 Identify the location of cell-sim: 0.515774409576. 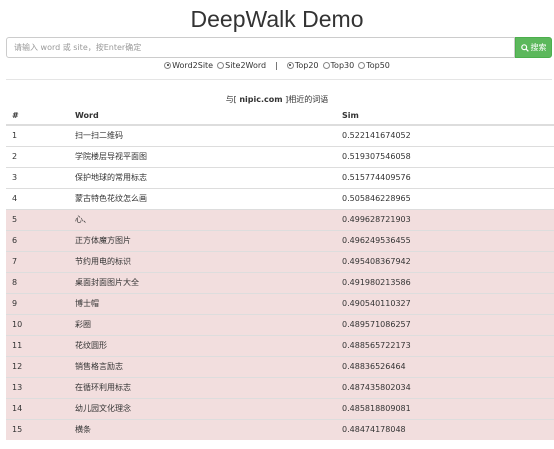
(445, 177).